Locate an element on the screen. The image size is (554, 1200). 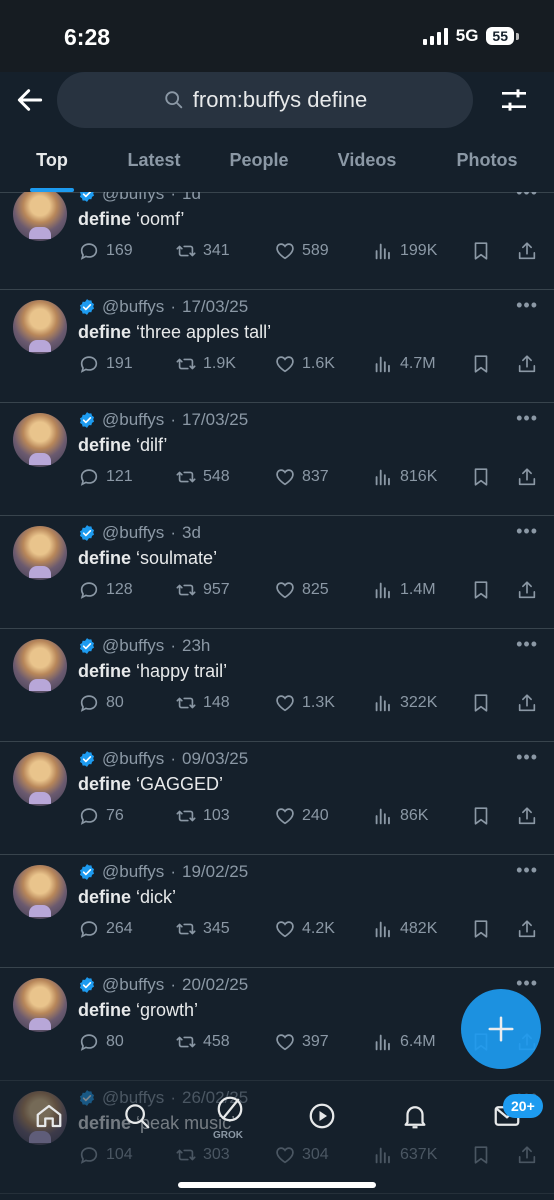
like-button: 1.6K is located at coordinates (304, 364).